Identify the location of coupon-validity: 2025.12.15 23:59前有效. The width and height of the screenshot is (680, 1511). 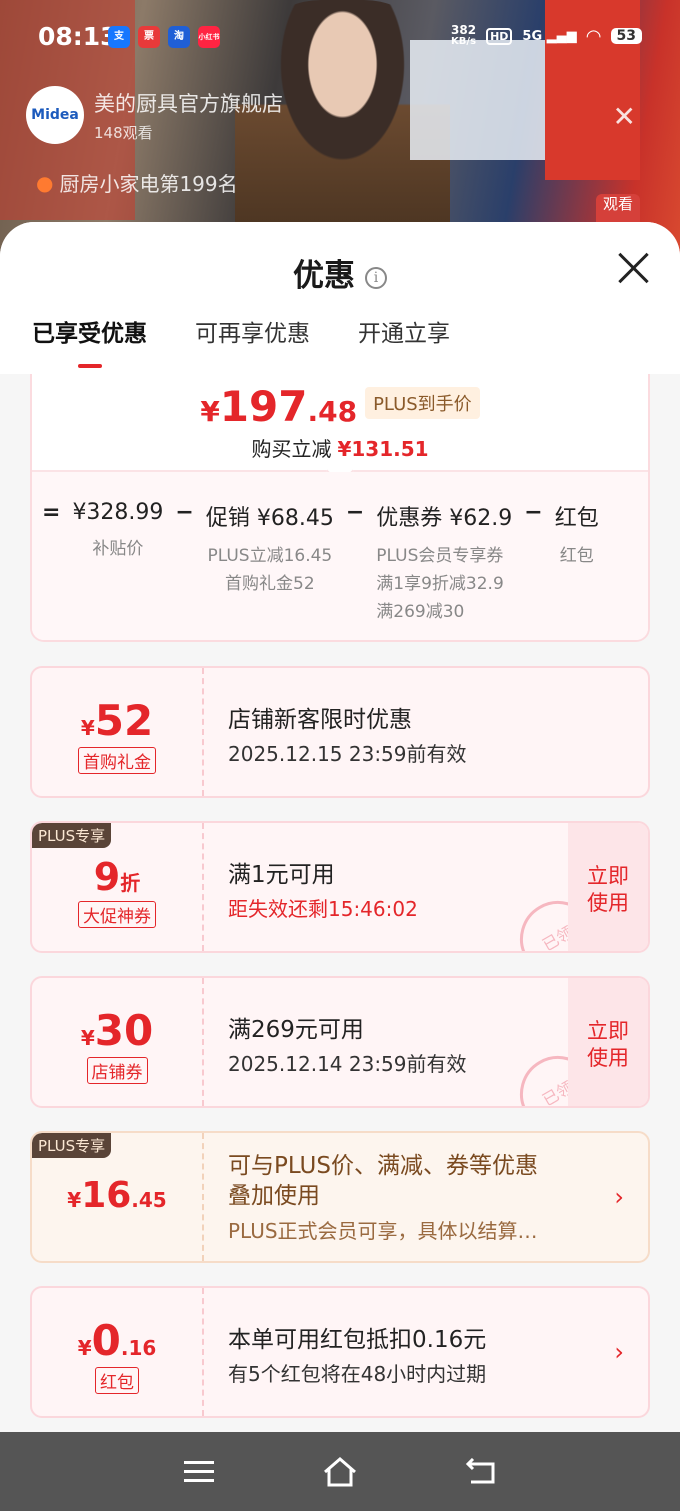
(347, 754).